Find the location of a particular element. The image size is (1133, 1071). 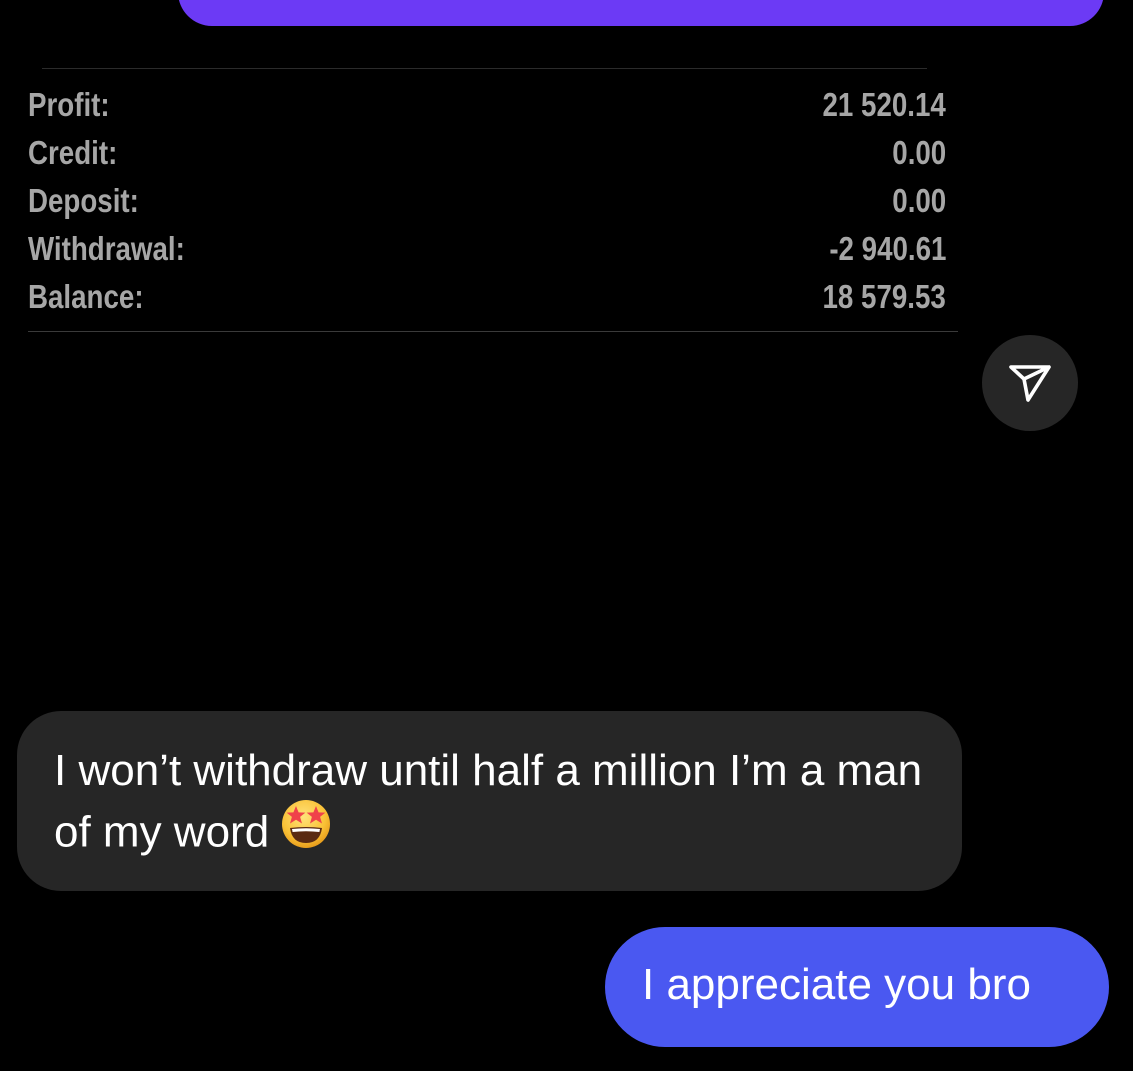

balance-value: 18 579.53 is located at coordinates (884, 296).